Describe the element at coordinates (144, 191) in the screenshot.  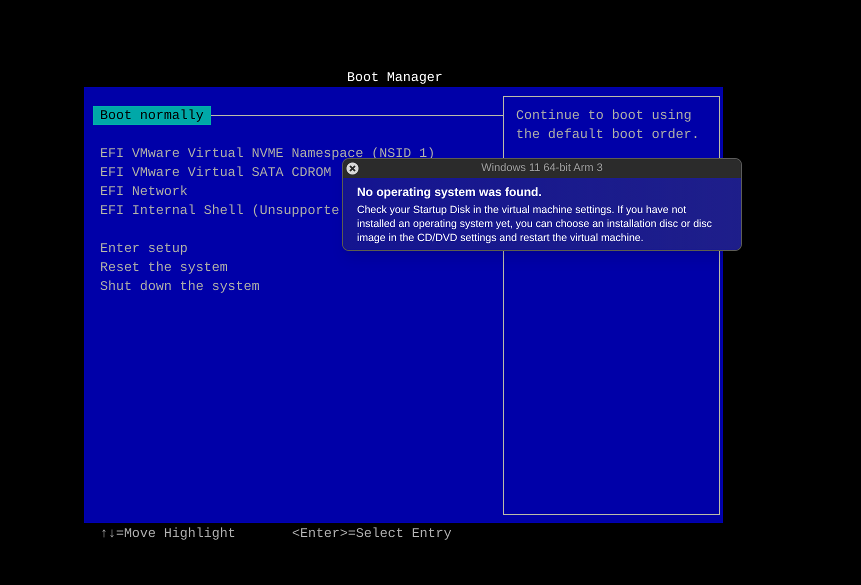
I see `menu-item: EFI Network` at that location.